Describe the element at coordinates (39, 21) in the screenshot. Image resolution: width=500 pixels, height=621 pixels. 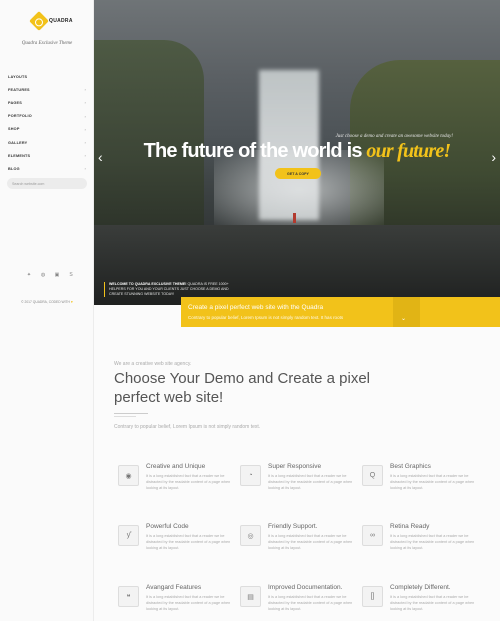
I see `logo-icon` at that location.